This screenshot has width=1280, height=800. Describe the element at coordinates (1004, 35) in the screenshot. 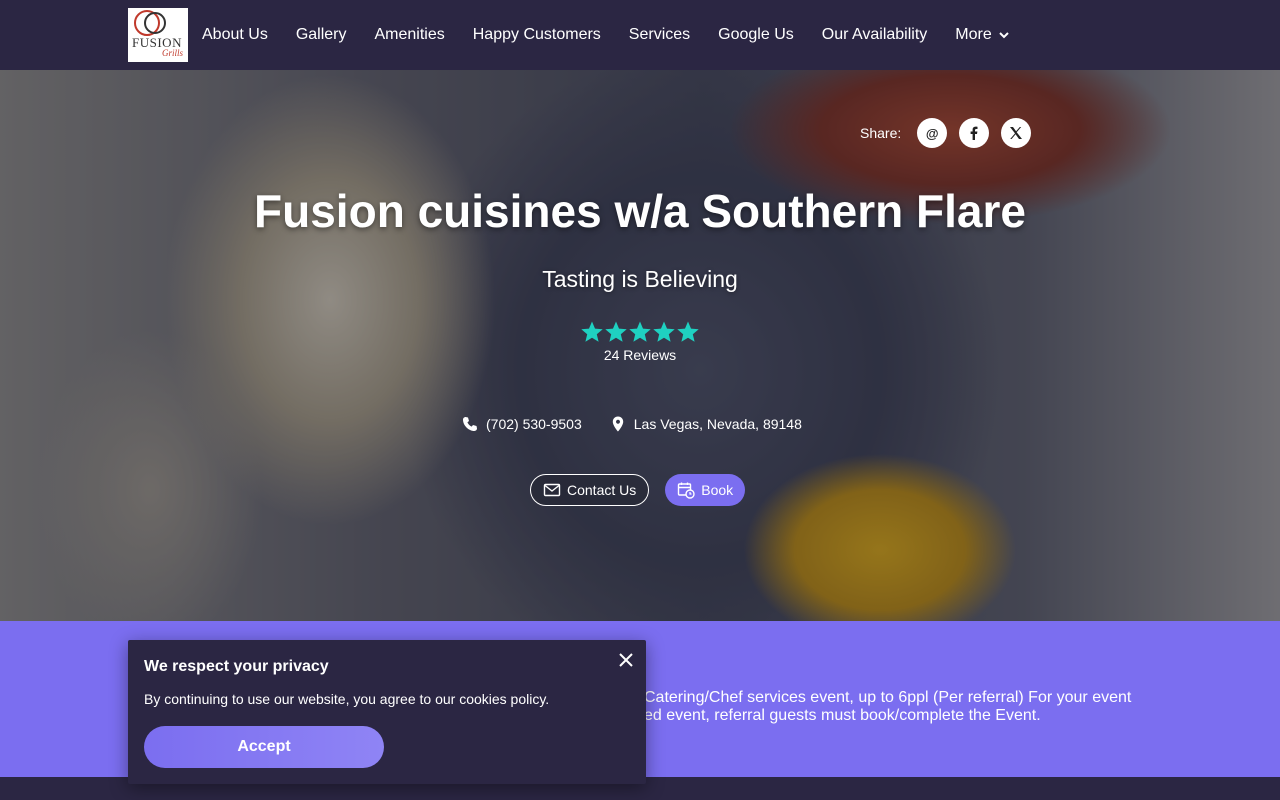

I see `chevron-down-icon` at that location.